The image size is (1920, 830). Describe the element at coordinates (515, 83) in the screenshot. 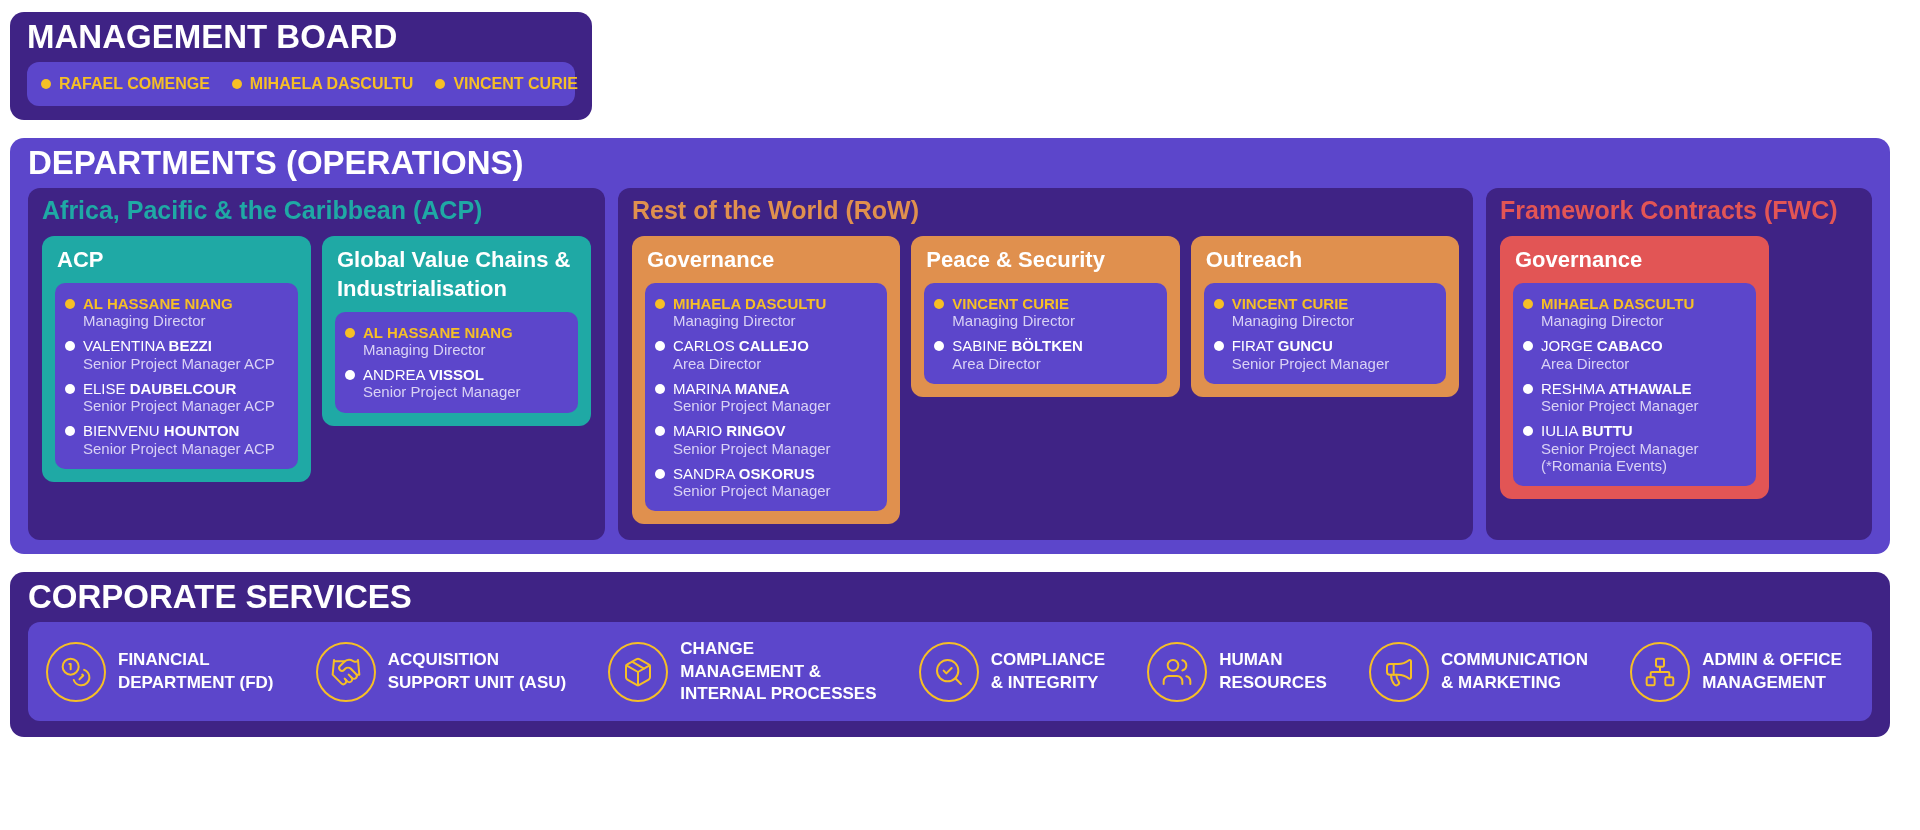

I see `member-name: VINCENT CURIE` at that location.